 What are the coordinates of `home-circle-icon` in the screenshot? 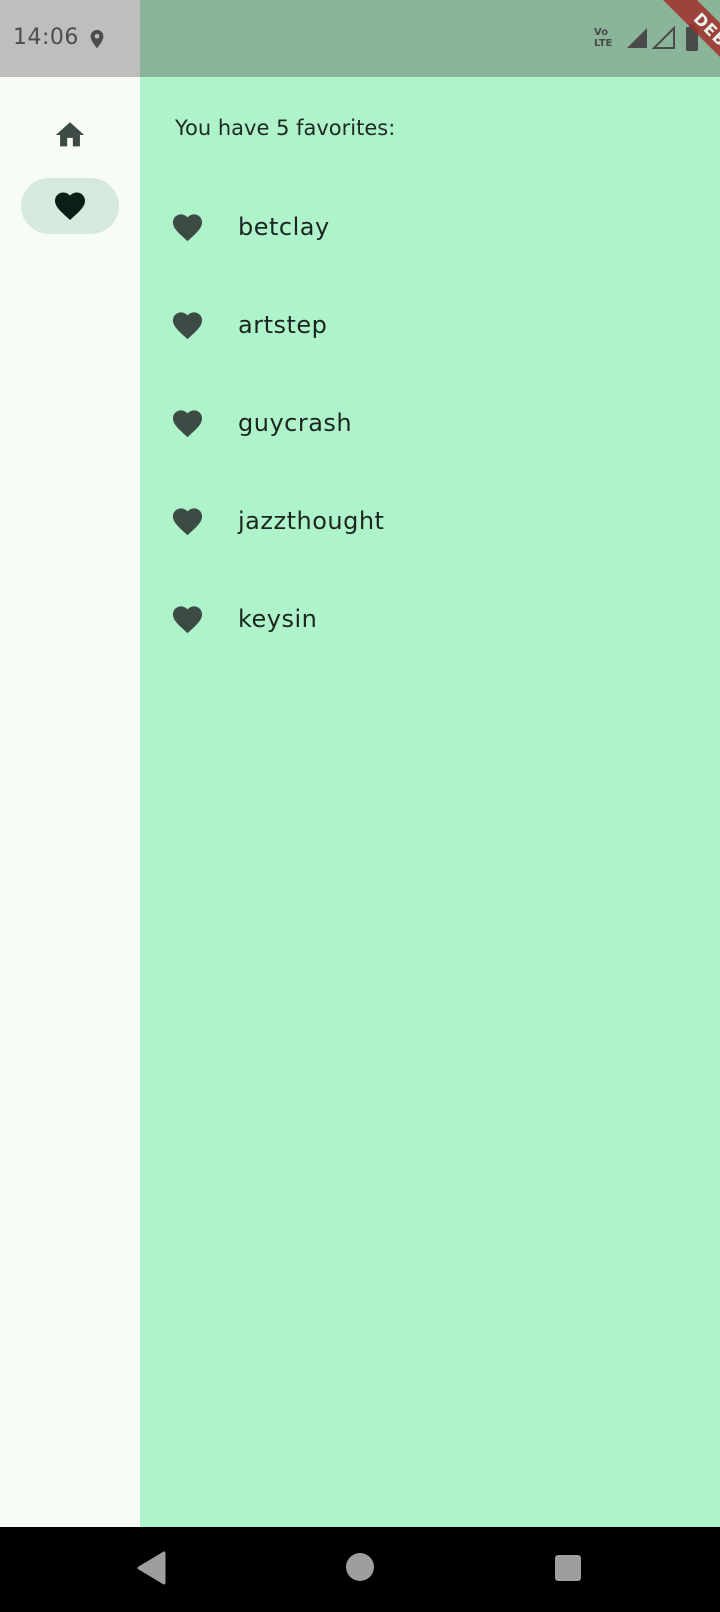 It's located at (360, 1567).